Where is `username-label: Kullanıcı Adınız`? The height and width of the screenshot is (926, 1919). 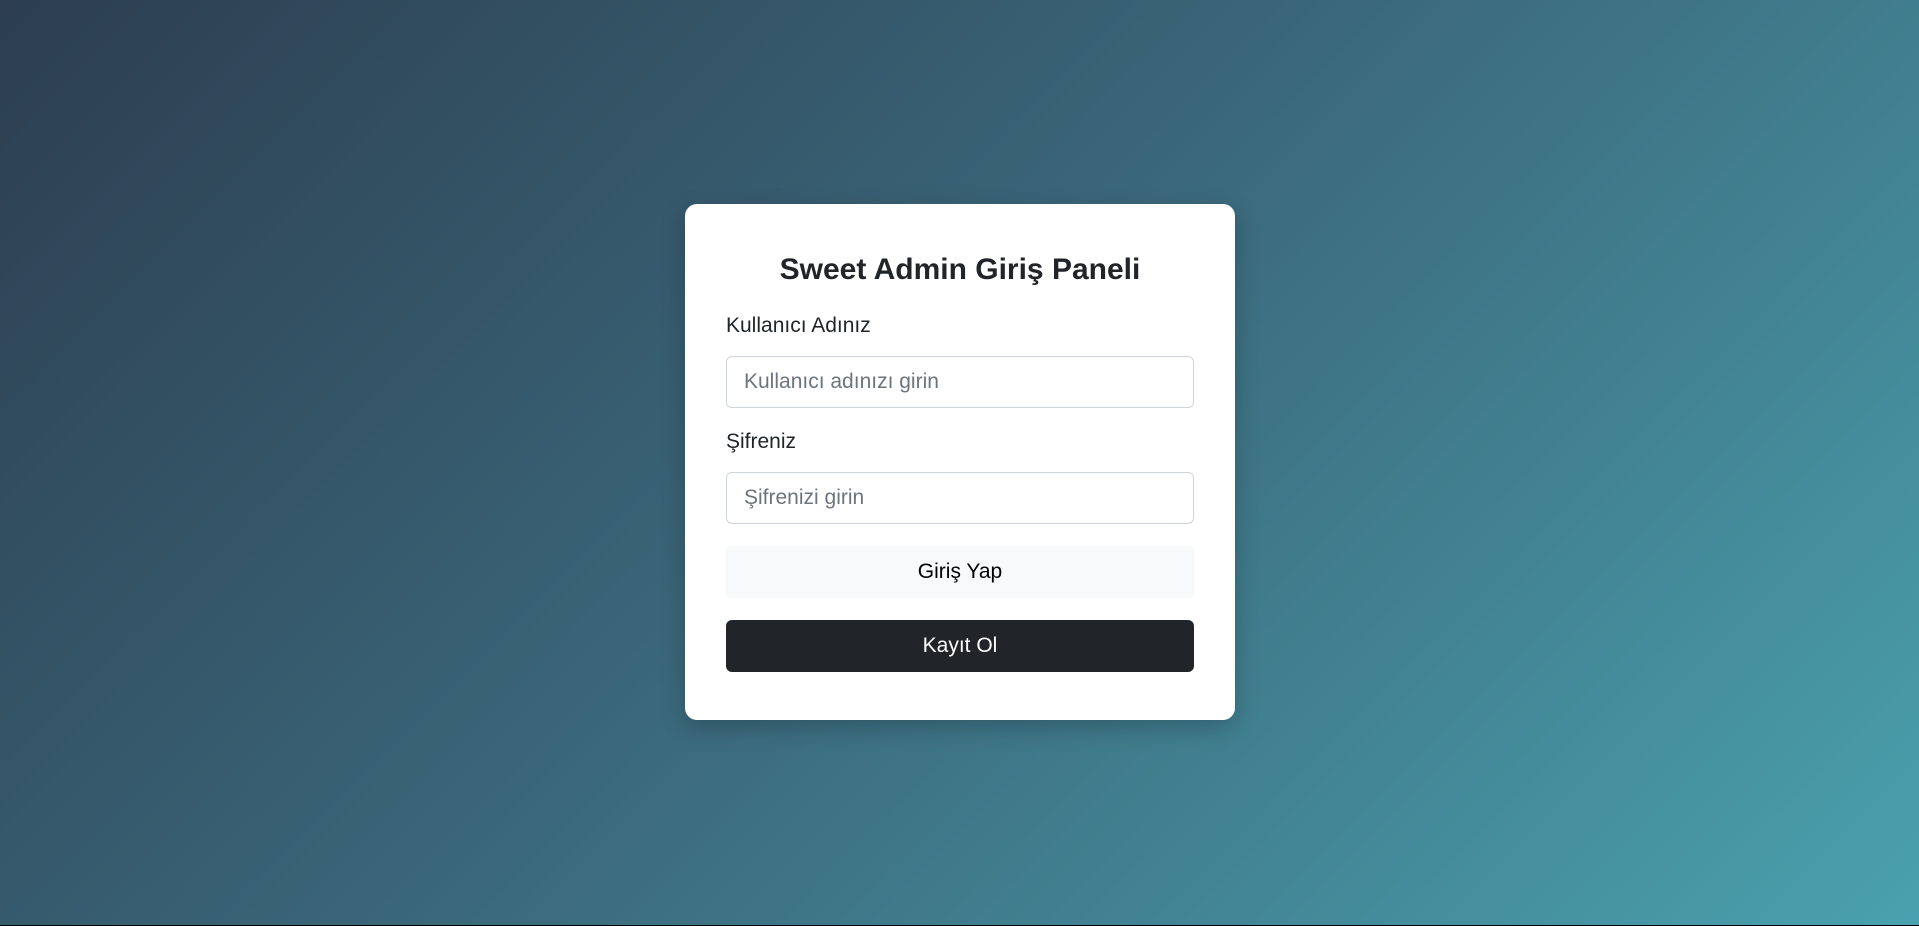
username-label: Kullanıcı Adınız is located at coordinates (798, 325).